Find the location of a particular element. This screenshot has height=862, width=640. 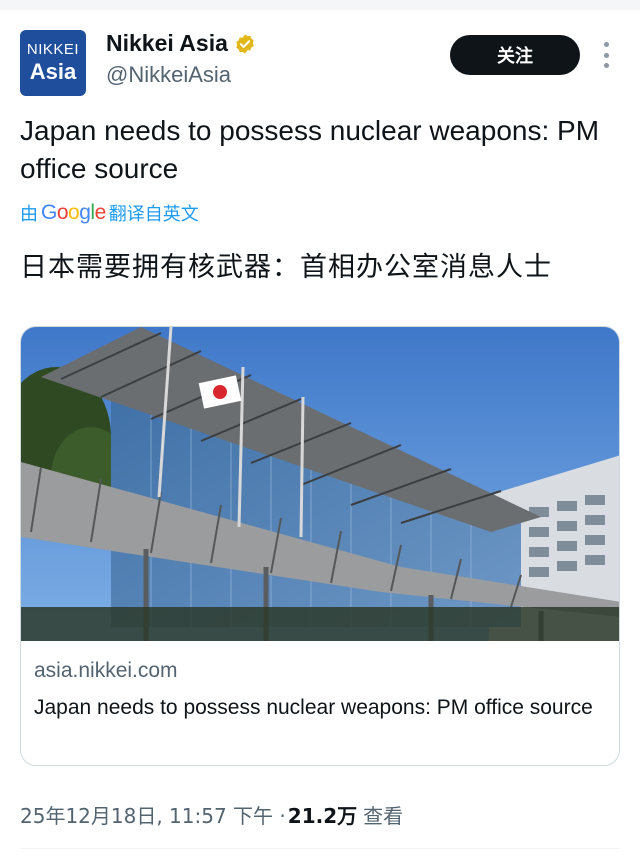

display-name: Nikkei Asia is located at coordinates (167, 43).